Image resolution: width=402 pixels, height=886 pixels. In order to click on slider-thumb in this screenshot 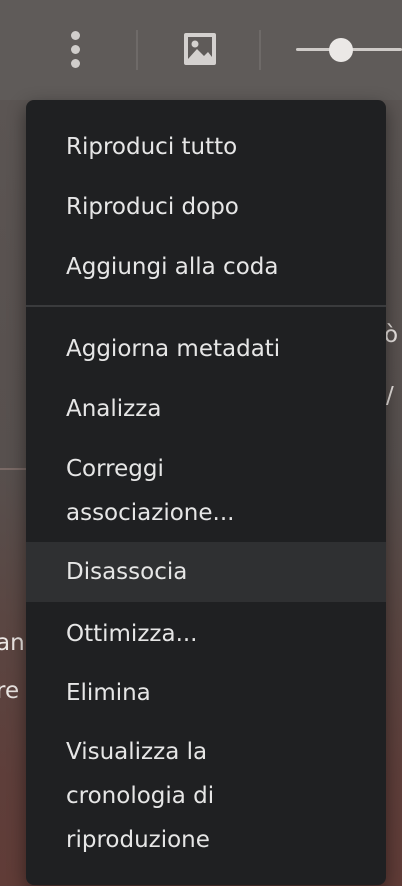, I will do `click(341, 50)`.